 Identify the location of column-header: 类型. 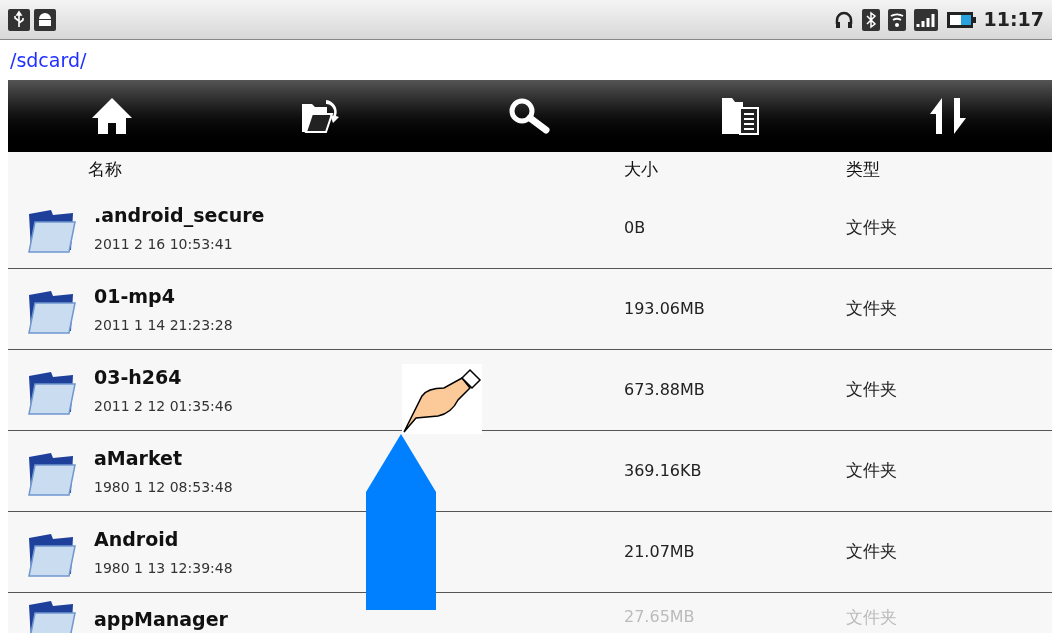
(863, 169).